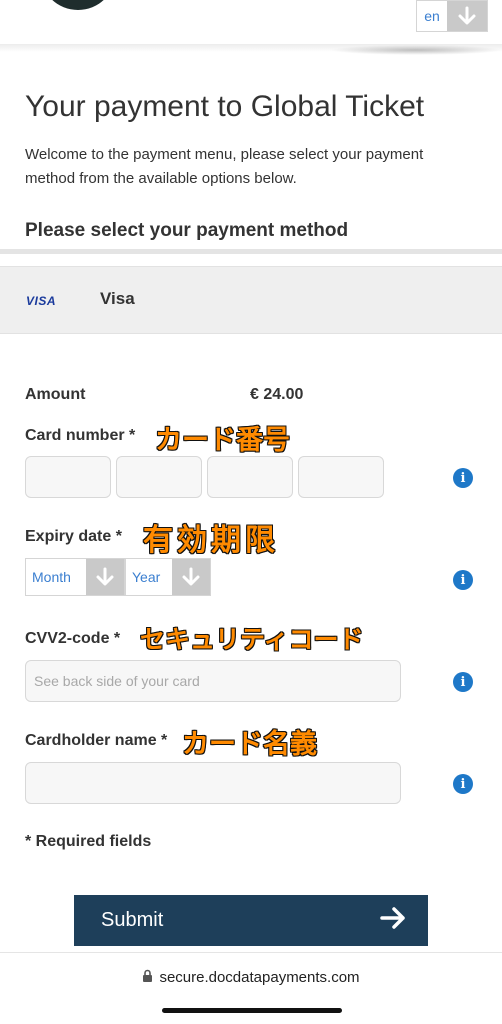 The width and height of the screenshot is (502, 1024). I want to click on language-value: en, so click(432, 16).